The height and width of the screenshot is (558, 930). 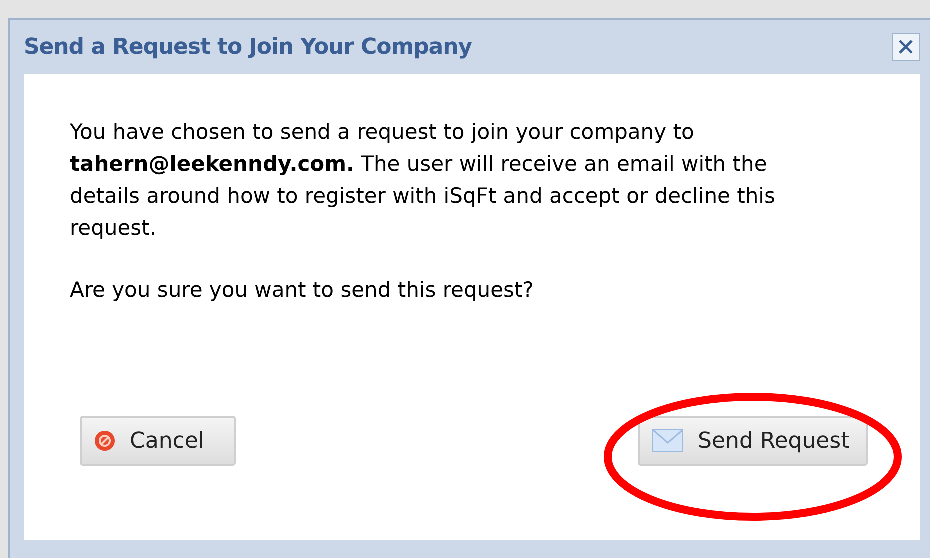 I want to click on cancel-icon, so click(x=105, y=441).